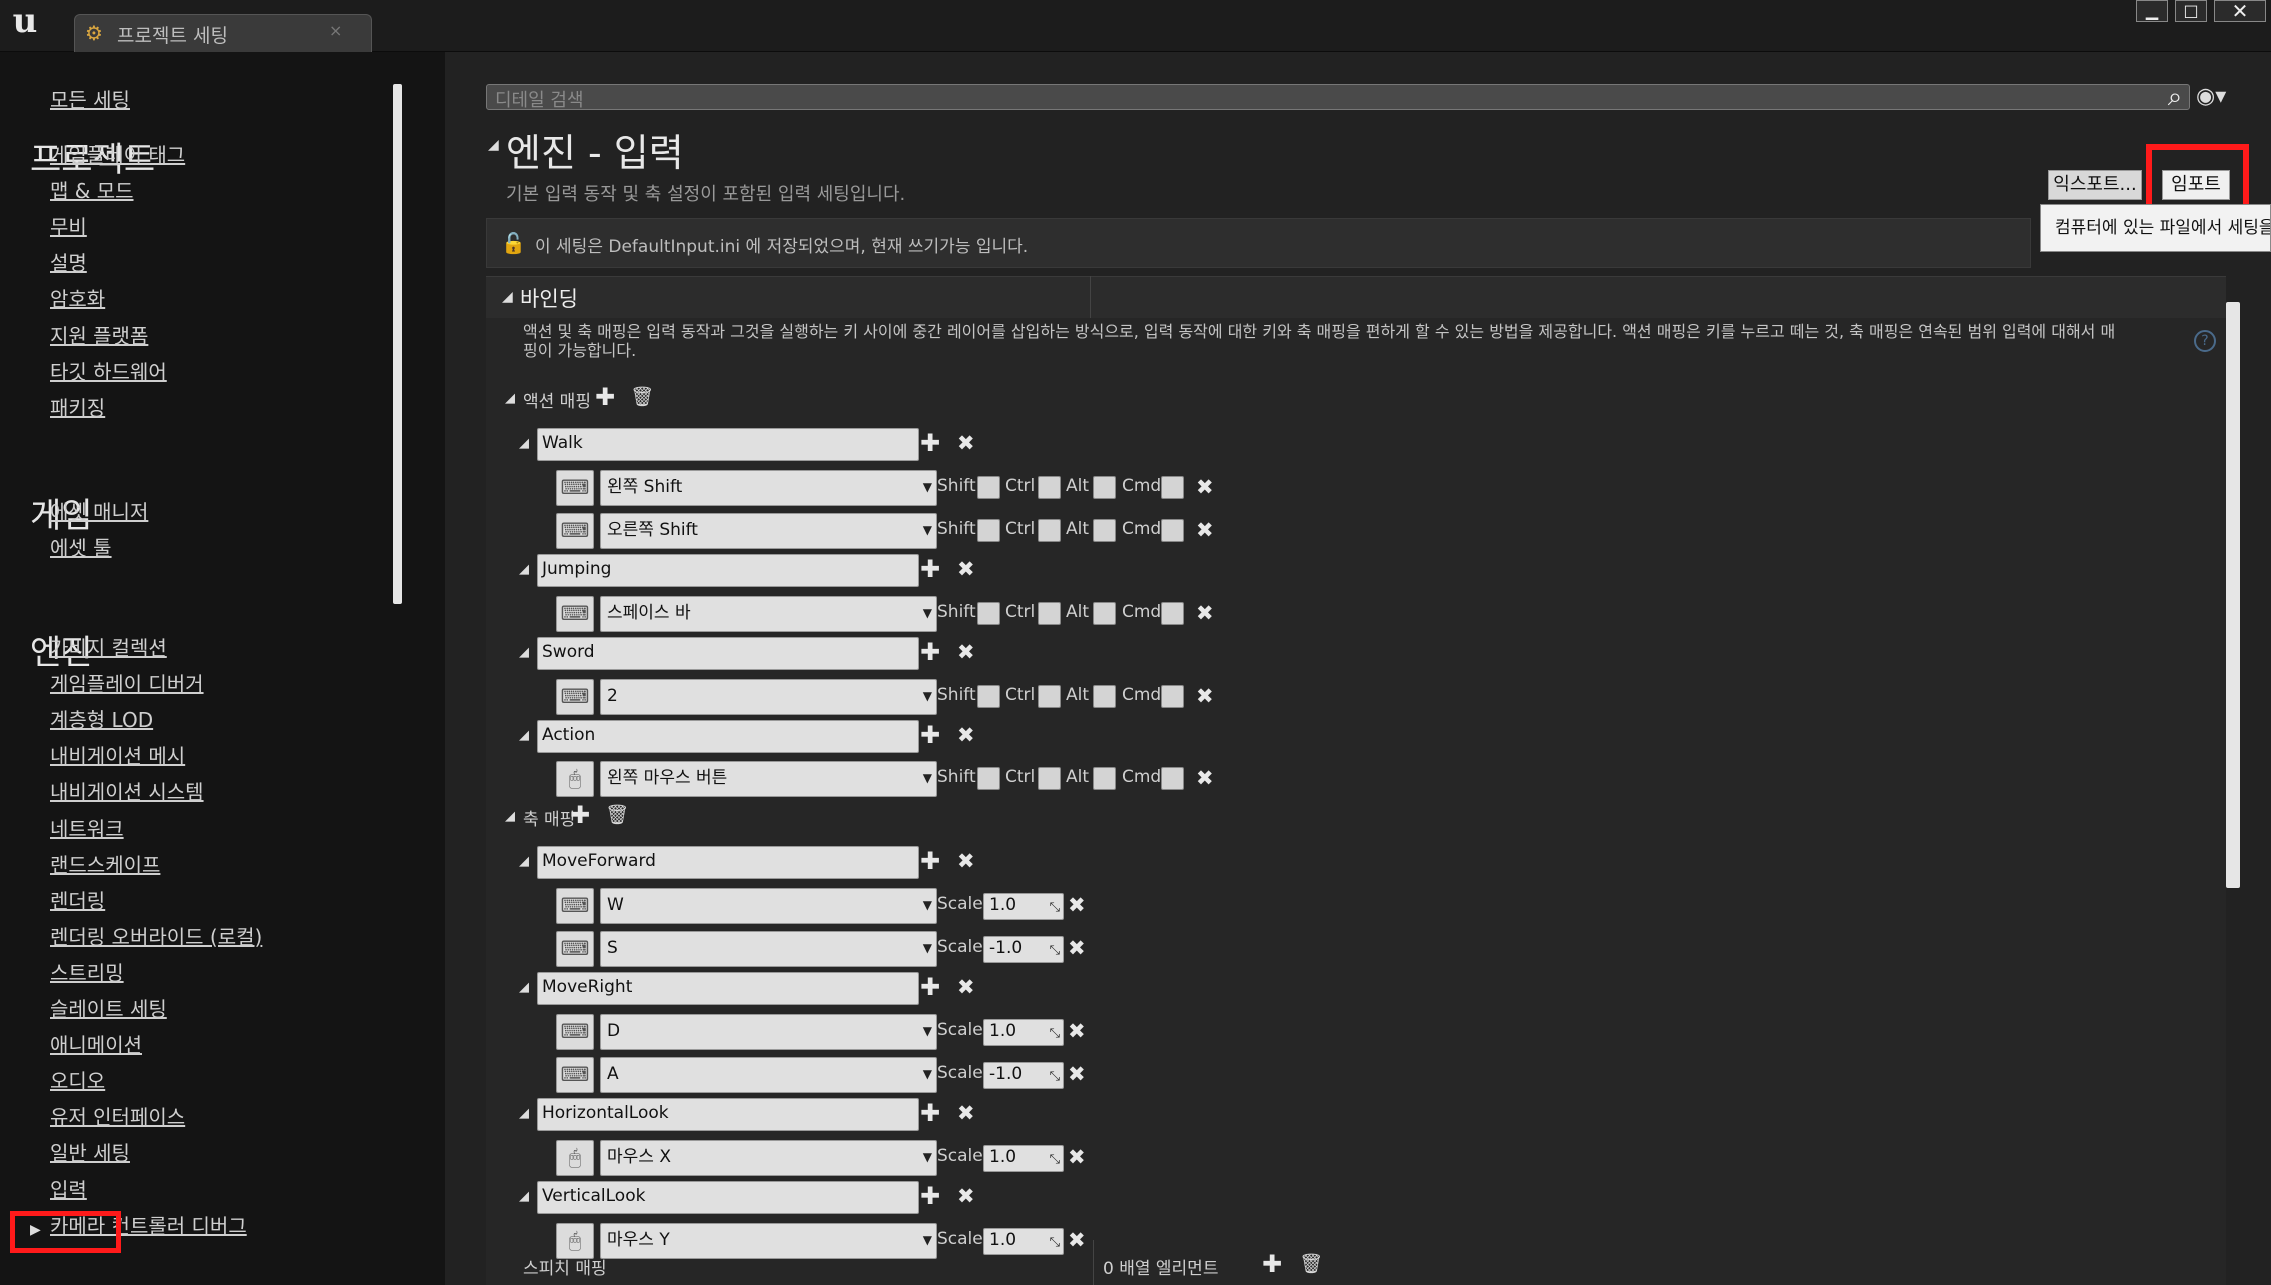  I want to click on mapping-name-field: Action, so click(728, 736).